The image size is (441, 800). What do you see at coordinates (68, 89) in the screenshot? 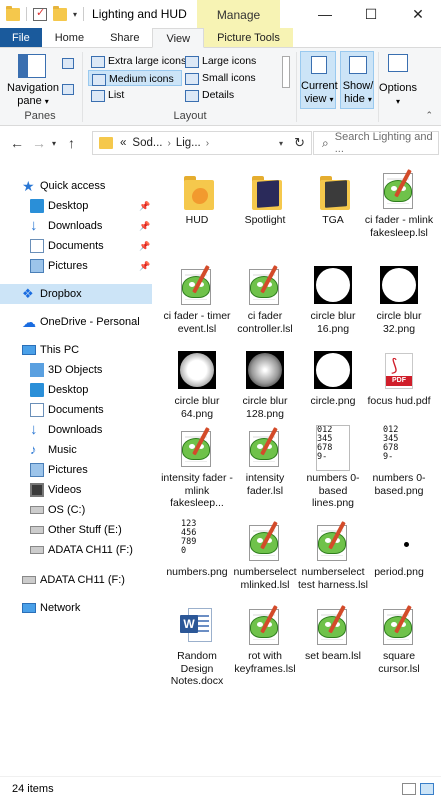
I see `details-pane-icon` at bounding box center [68, 89].